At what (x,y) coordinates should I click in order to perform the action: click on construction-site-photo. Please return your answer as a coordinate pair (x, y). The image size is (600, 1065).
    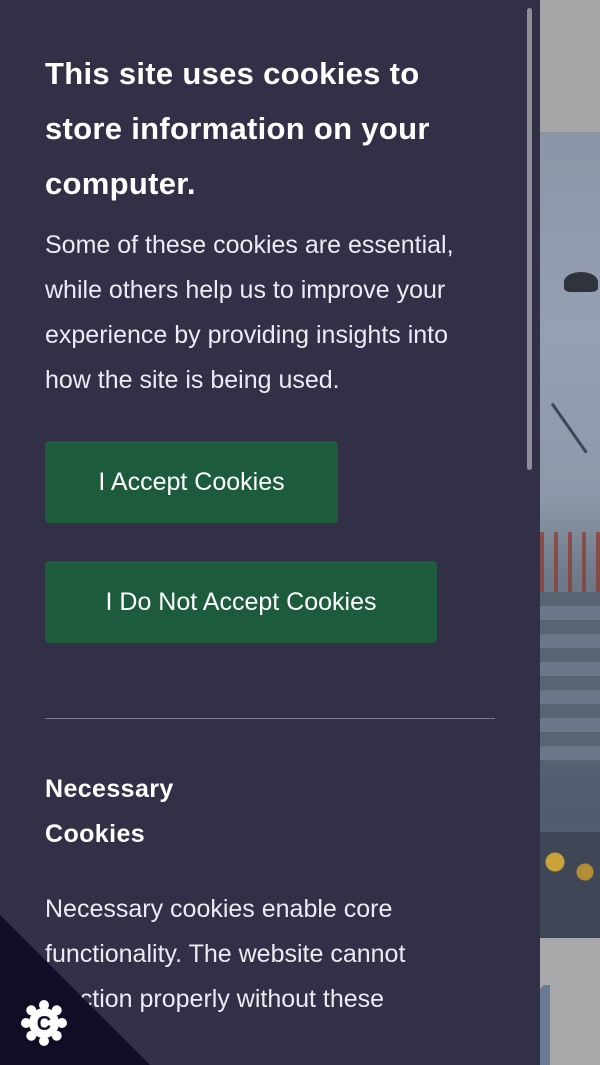
    Looking at the image, I should click on (570, 535).